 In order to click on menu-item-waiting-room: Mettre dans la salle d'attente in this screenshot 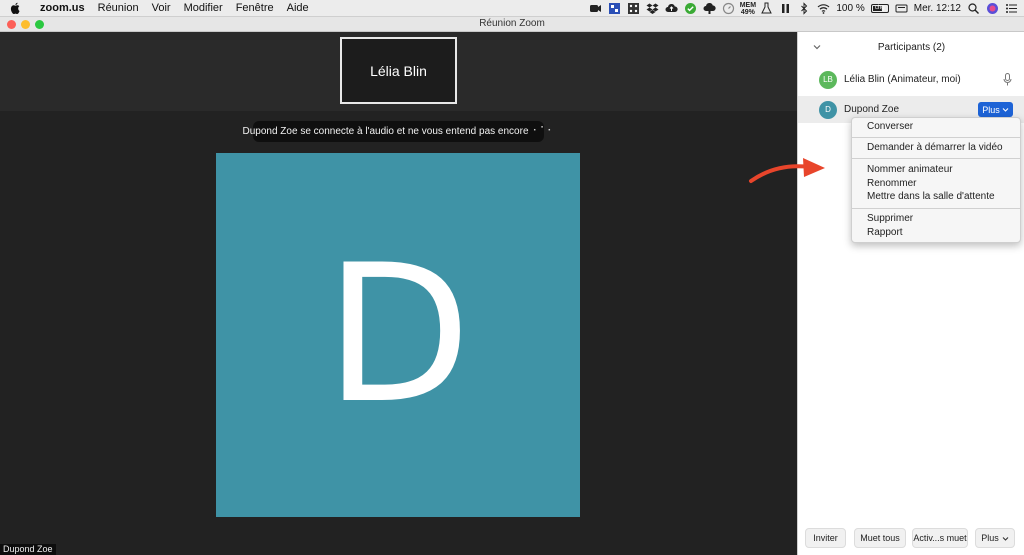, I will do `click(931, 196)`.